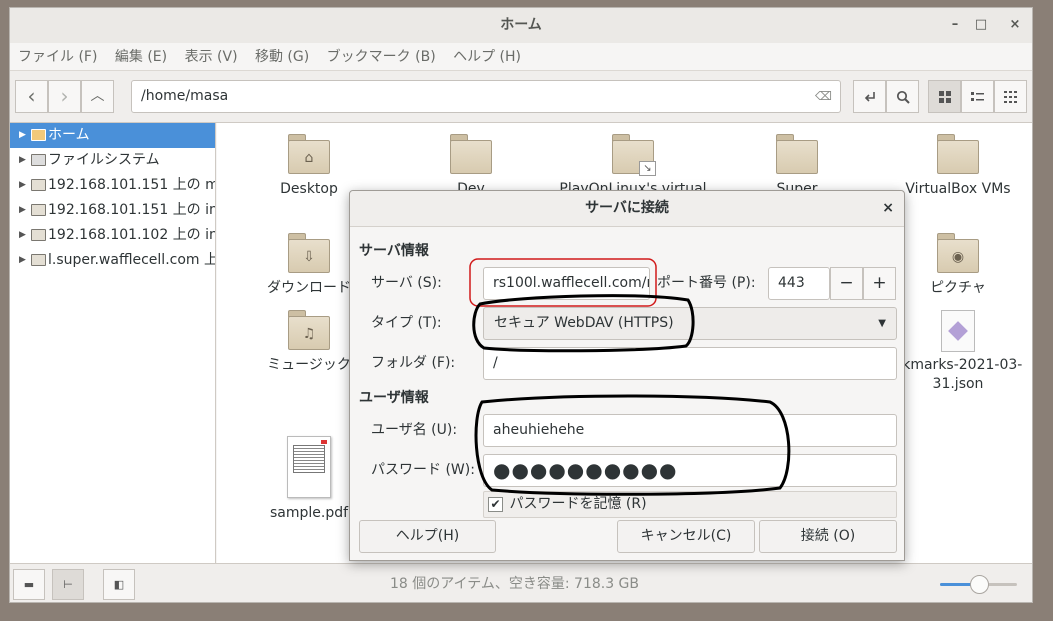 Image resolution: width=1053 pixels, height=621 pixels. Describe the element at coordinates (406, 283) in the screenshot. I see `server-label: サーバ (S):` at that location.